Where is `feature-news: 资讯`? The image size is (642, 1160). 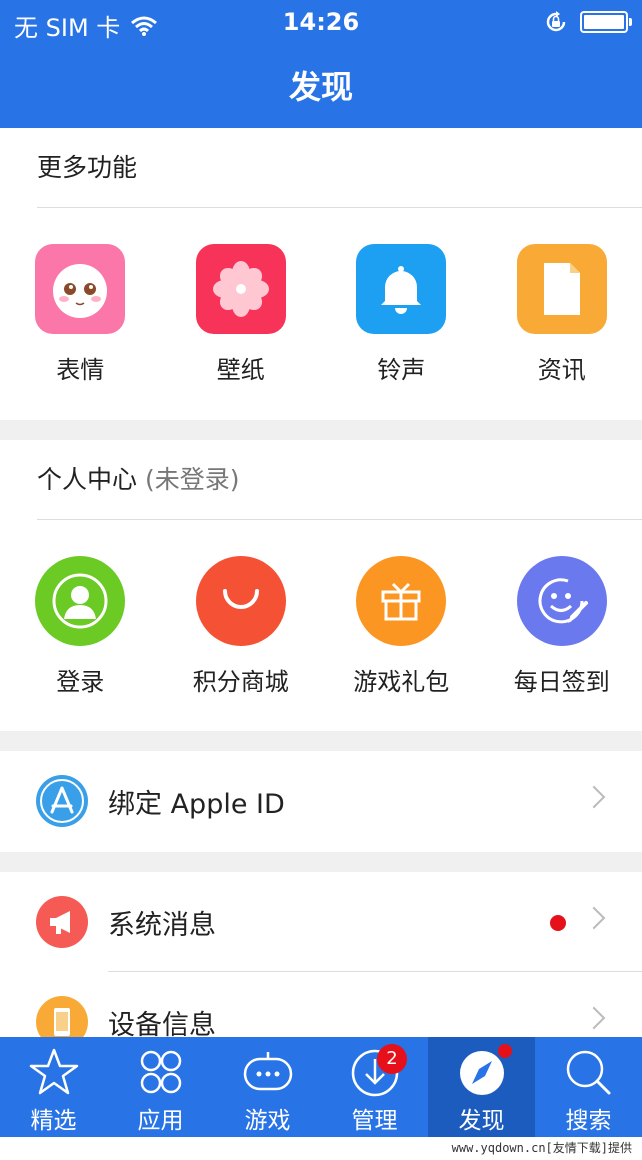 feature-news: 资讯 is located at coordinates (562, 314).